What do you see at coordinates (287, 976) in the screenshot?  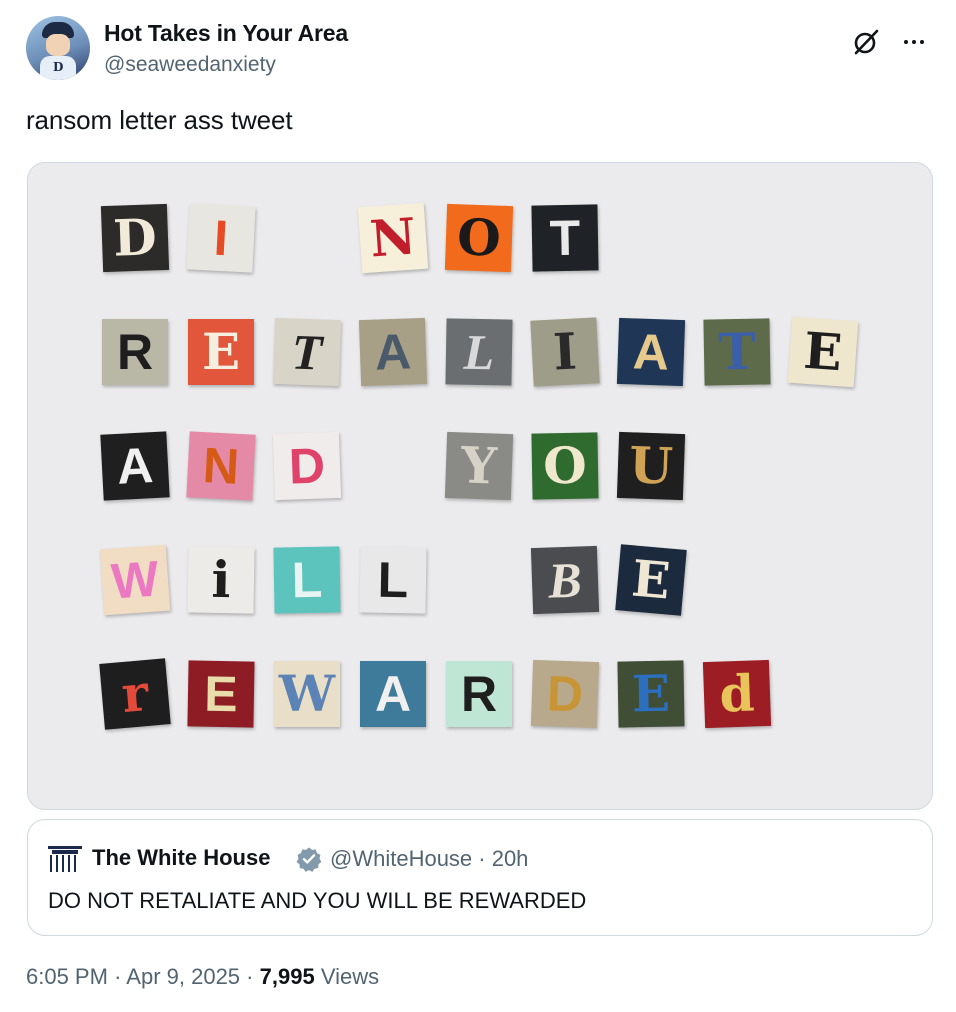 I see `views-count: 7,995` at bounding box center [287, 976].